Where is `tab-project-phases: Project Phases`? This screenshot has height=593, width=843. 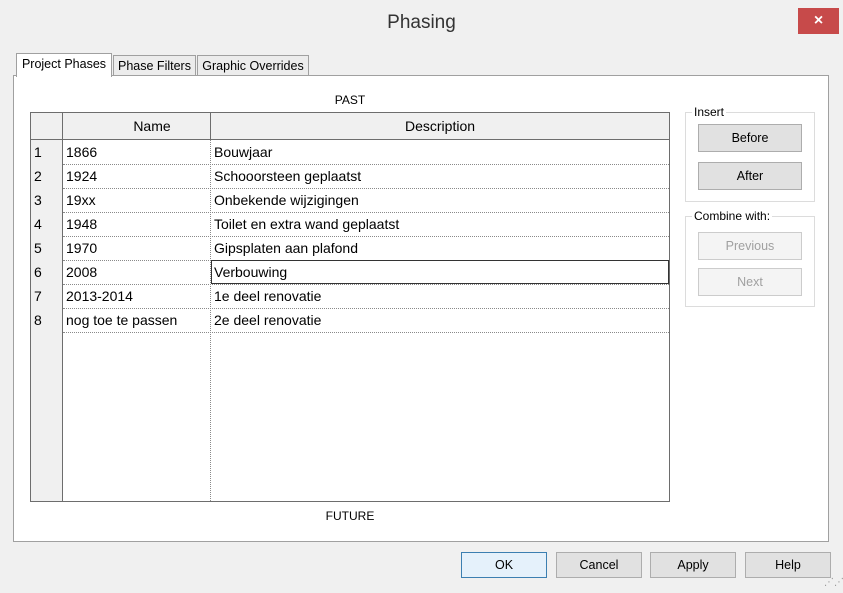 tab-project-phases: Project Phases is located at coordinates (64, 65).